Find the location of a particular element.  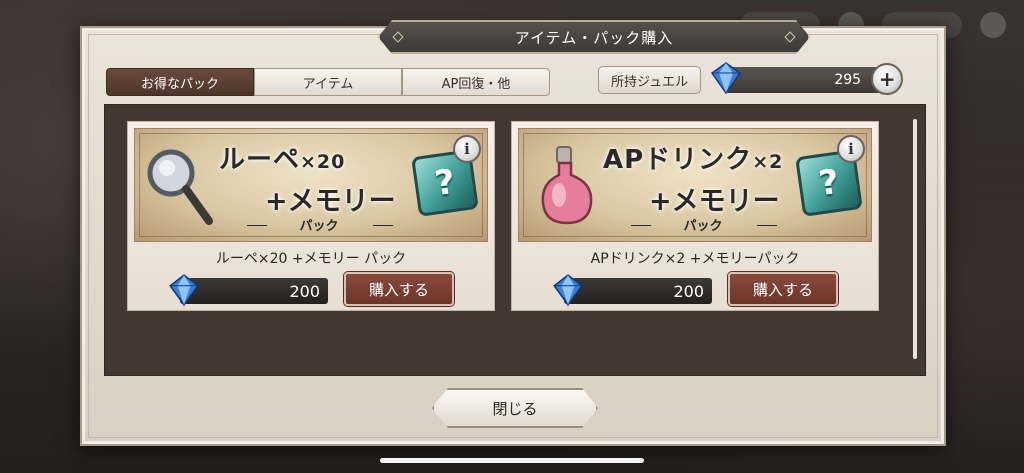

pack-name: APドリンク×2 +メモリーパック is located at coordinates (695, 259).